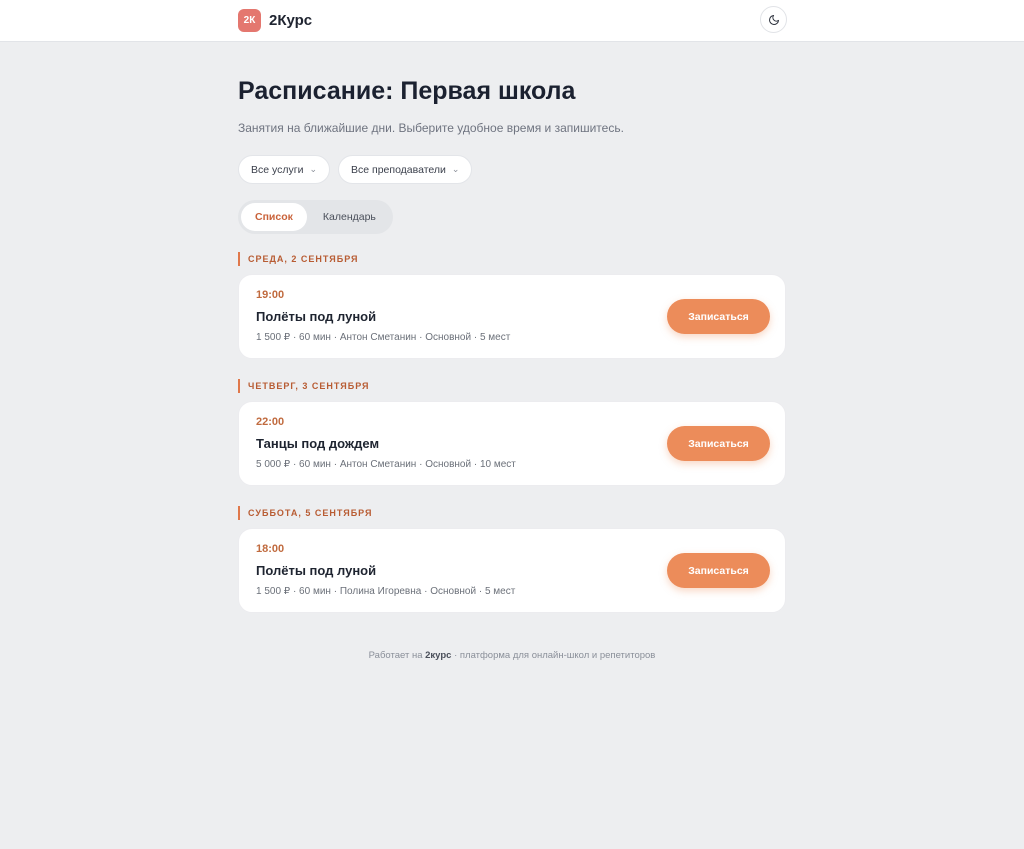  Describe the element at coordinates (318, 443) in the screenshot. I see `lesson-title: Танцы под дождем` at that location.